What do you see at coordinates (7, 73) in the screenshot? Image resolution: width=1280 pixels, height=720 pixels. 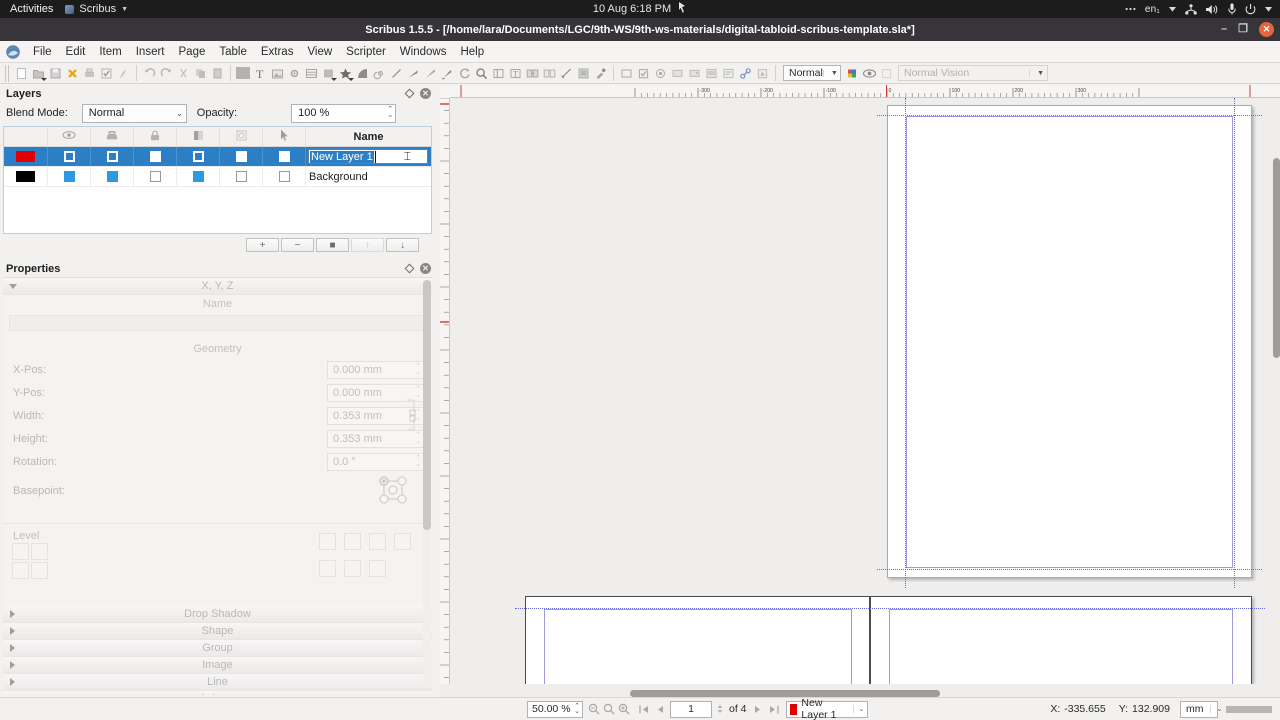 I see `toolbar-grip` at bounding box center [7, 73].